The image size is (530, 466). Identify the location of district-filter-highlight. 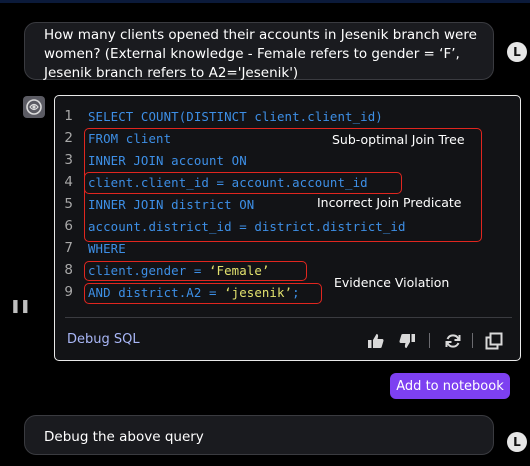
(203, 293).